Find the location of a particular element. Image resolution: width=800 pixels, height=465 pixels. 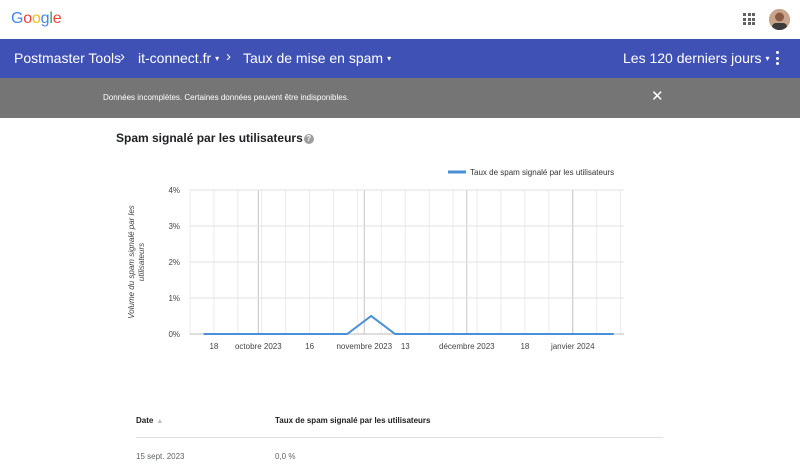

period-label: Les 120 derniers jours is located at coordinates (692, 58).